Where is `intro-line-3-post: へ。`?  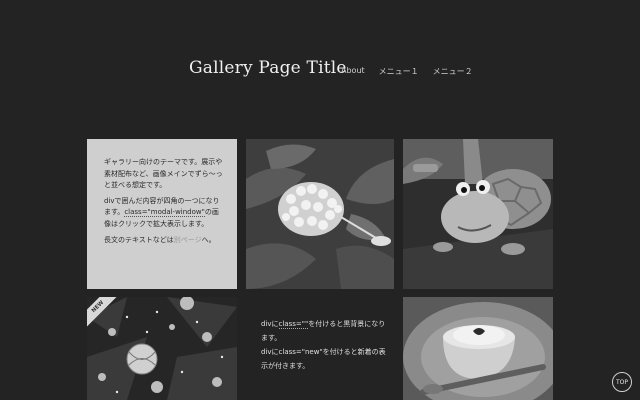 intro-line-3-post: へ。 is located at coordinates (208, 239).